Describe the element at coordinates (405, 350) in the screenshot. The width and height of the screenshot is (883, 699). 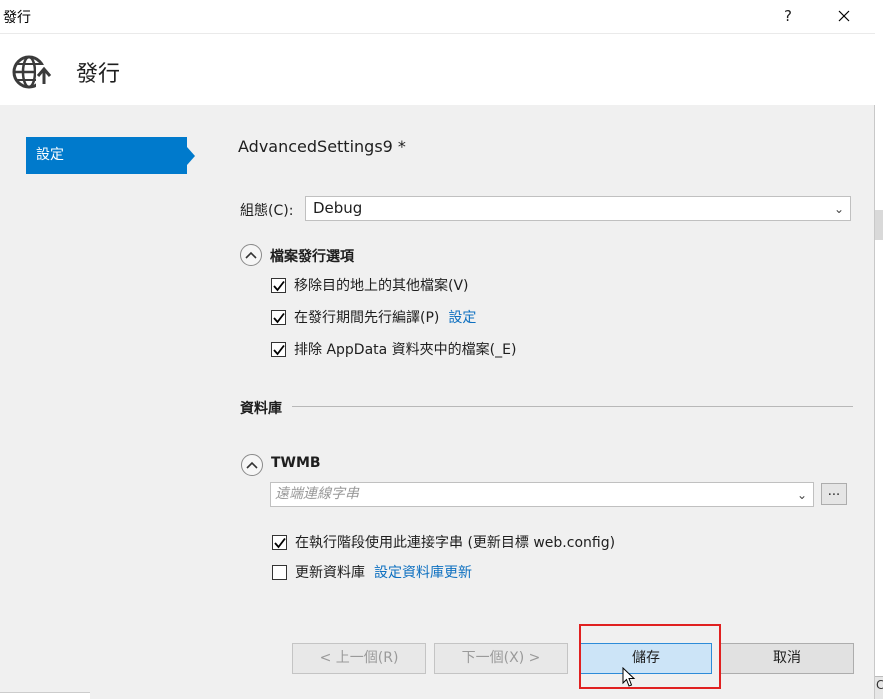
I see `exclude-appdata-label: 排除 AppData 資料夾中的檔案(_E)` at that location.